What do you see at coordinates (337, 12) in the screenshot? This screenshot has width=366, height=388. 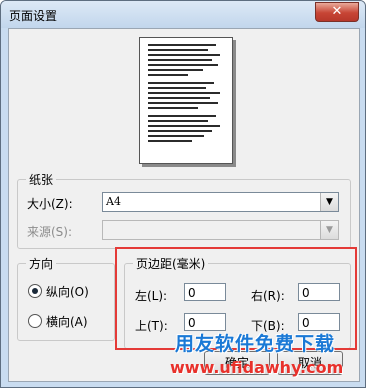 I see `close-button: ✕` at bounding box center [337, 12].